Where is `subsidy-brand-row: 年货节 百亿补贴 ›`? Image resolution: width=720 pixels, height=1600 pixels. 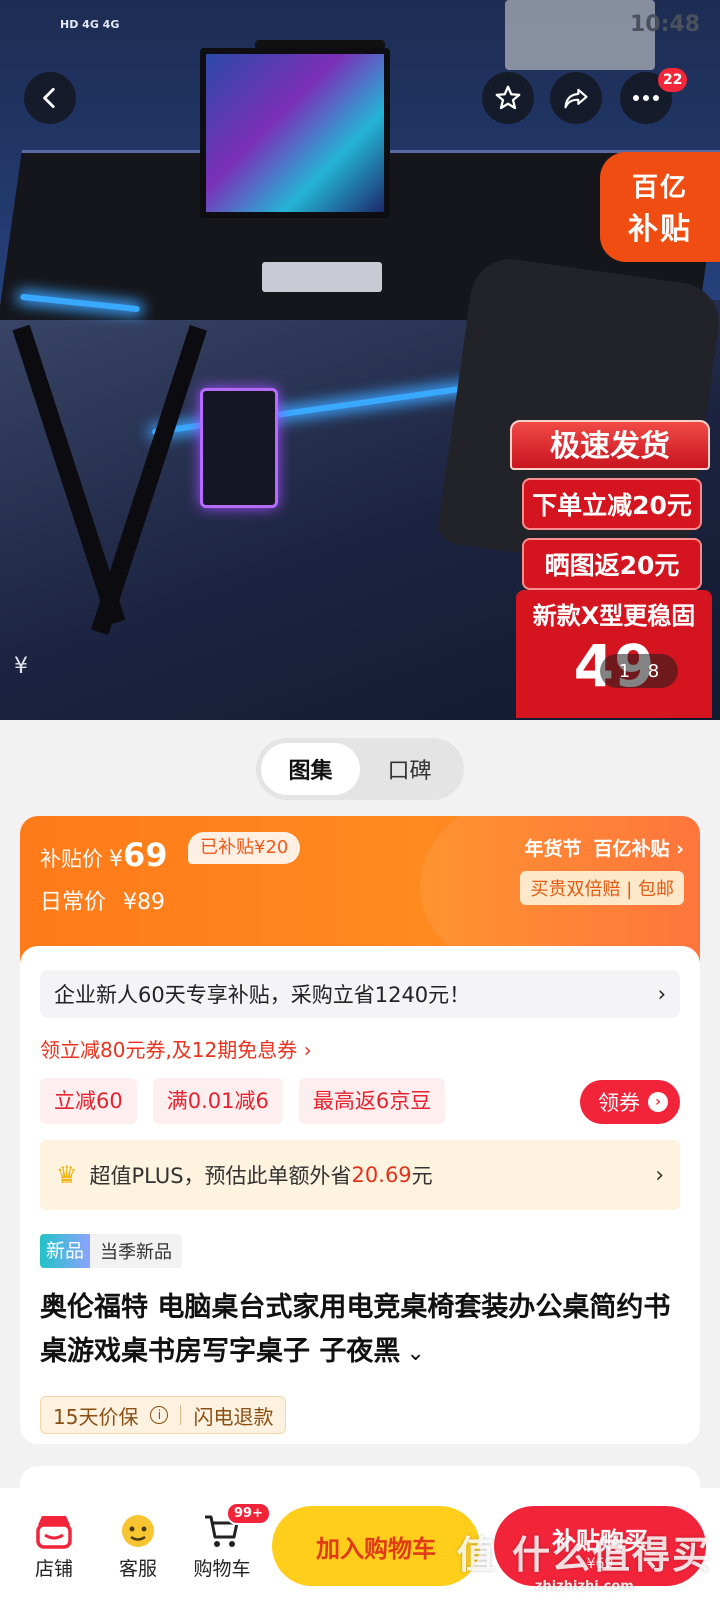
subsidy-brand-row: 年货节 百亿补贴 › is located at coordinates (602, 847).